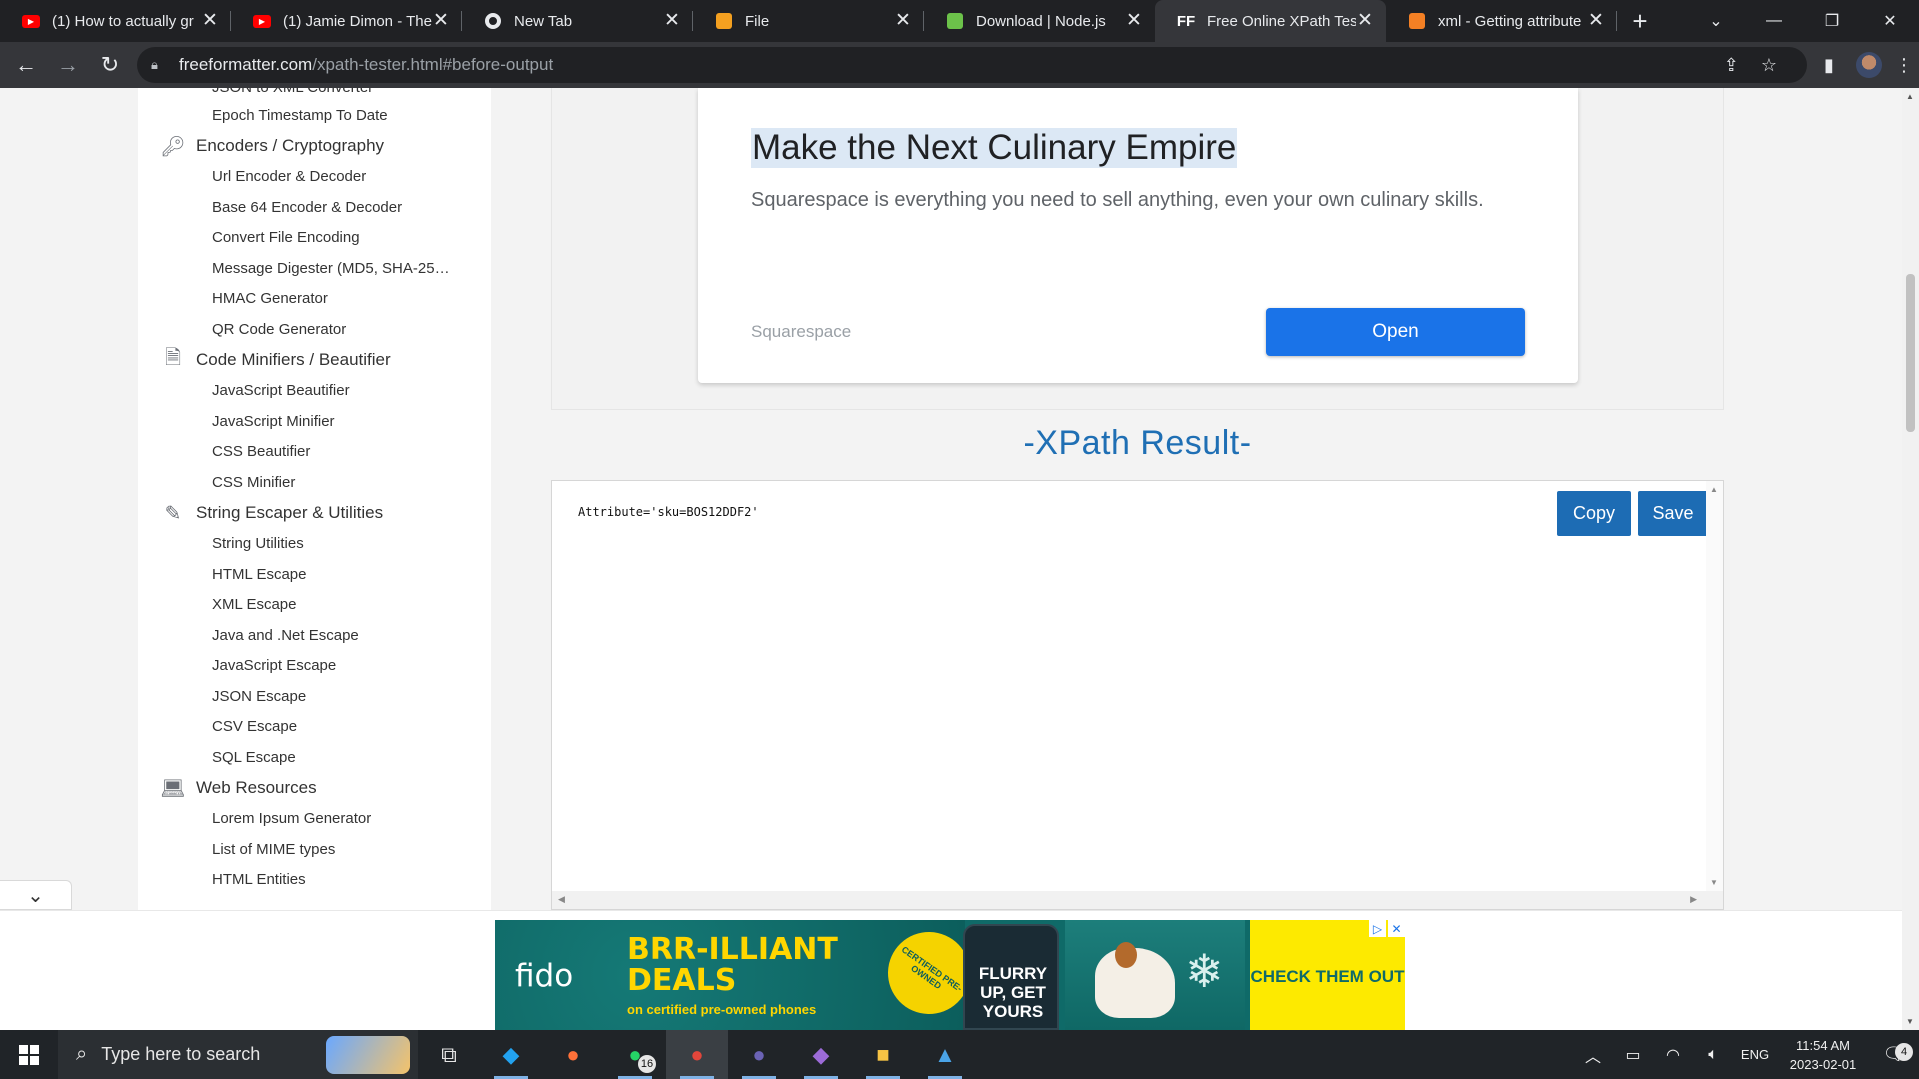 This screenshot has width=1919, height=1079. What do you see at coordinates (314, 757) in the screenshot?
I see `sidebar-item: SQL Escape` at bounding box center [314, 757].